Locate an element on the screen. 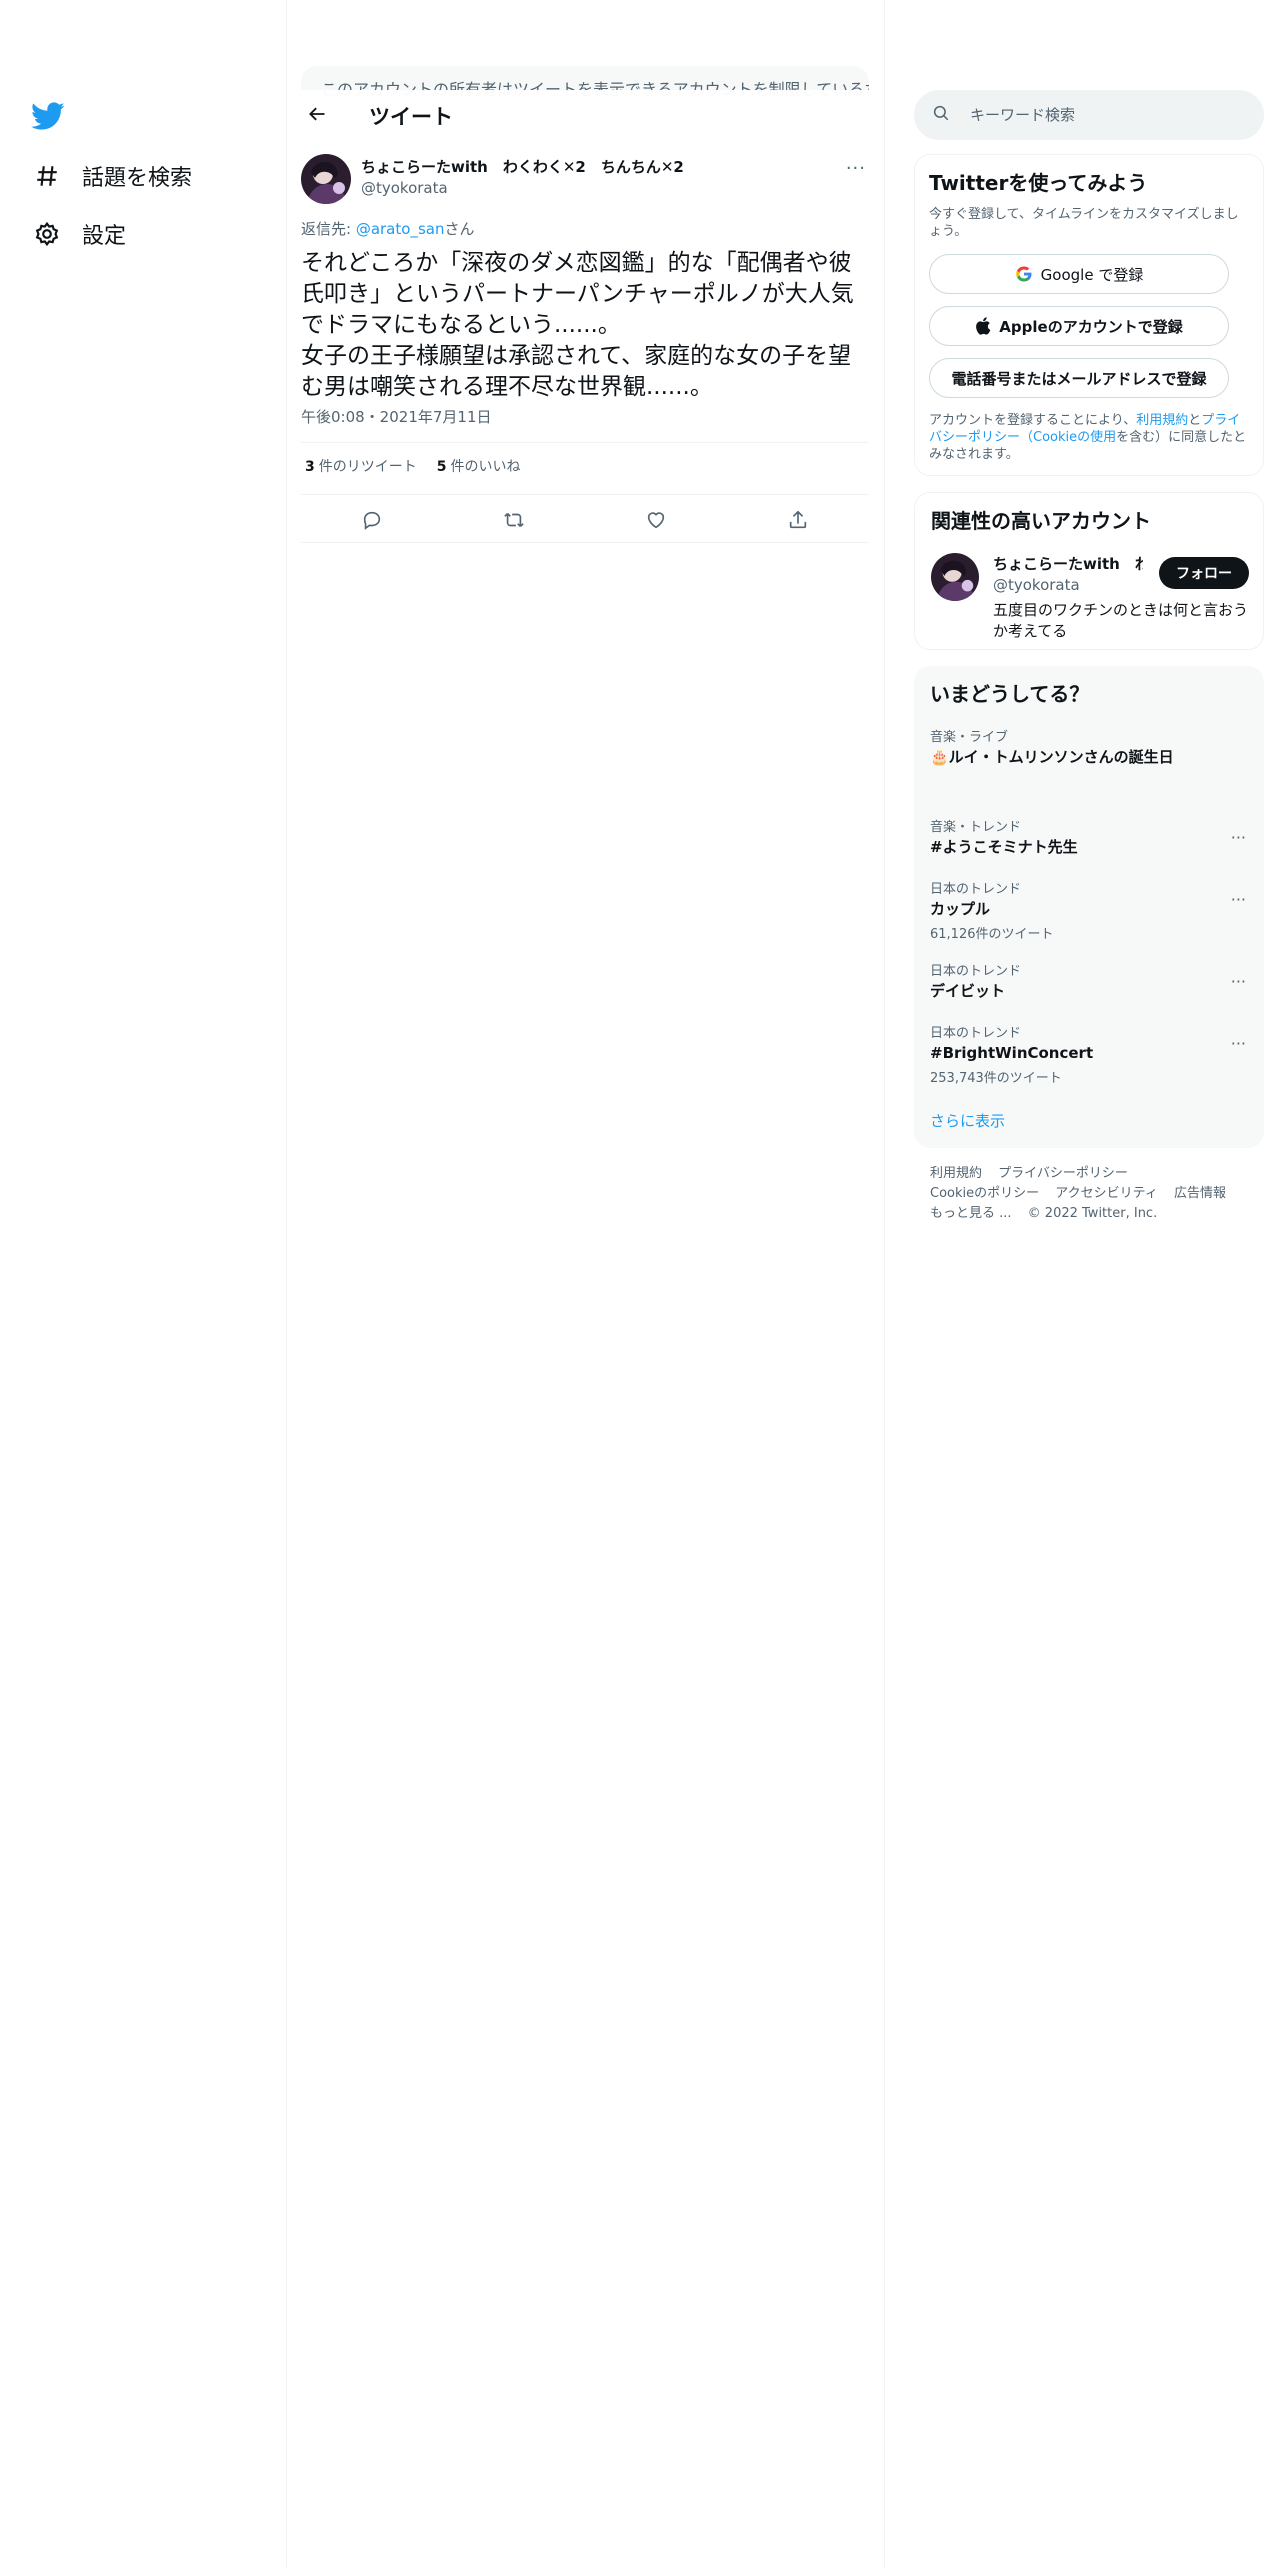 The height and width of the screenshot is (2568, 1284). reply-handle-link: @arato_san is located at coordinates (400, 229).